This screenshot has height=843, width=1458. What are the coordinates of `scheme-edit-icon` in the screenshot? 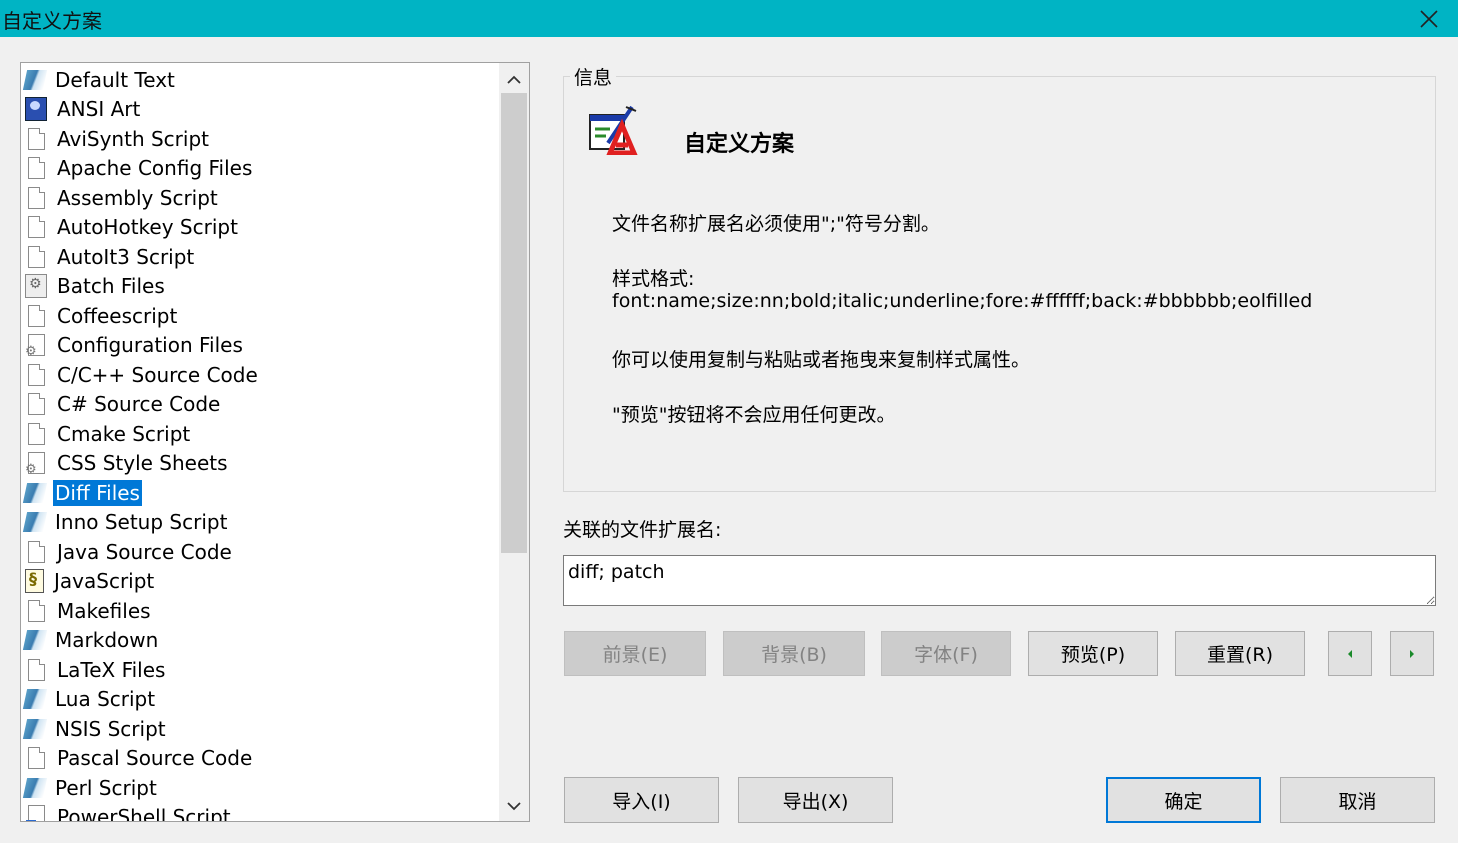 It's located at (613, 130).